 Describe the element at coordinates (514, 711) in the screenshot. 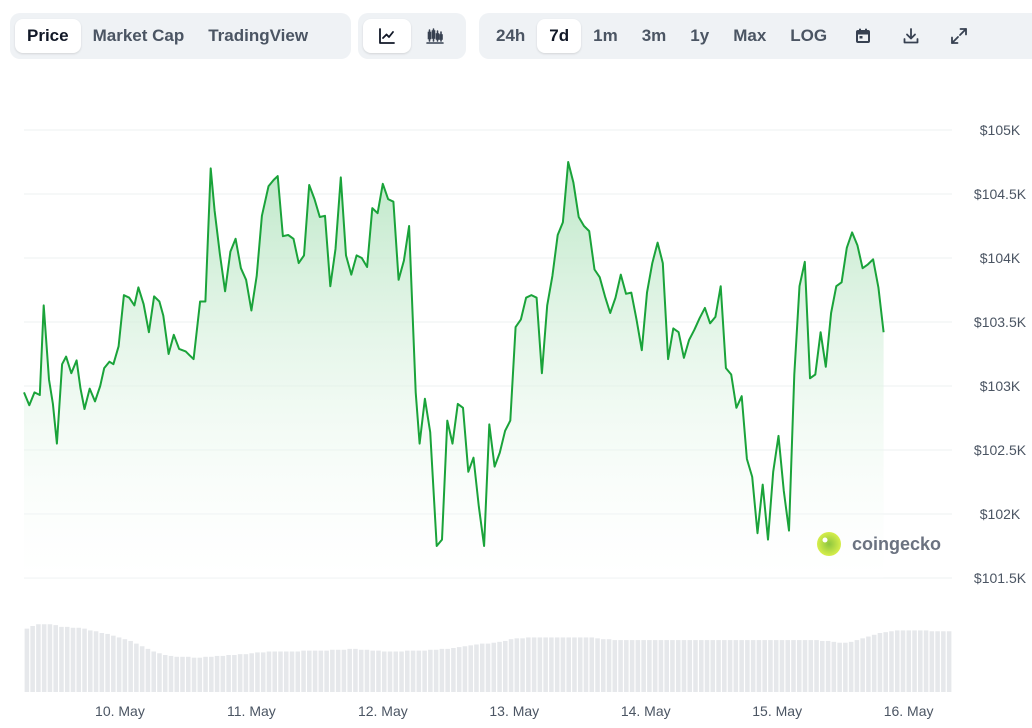

I see `x-tick-label: 13. May` at that location.